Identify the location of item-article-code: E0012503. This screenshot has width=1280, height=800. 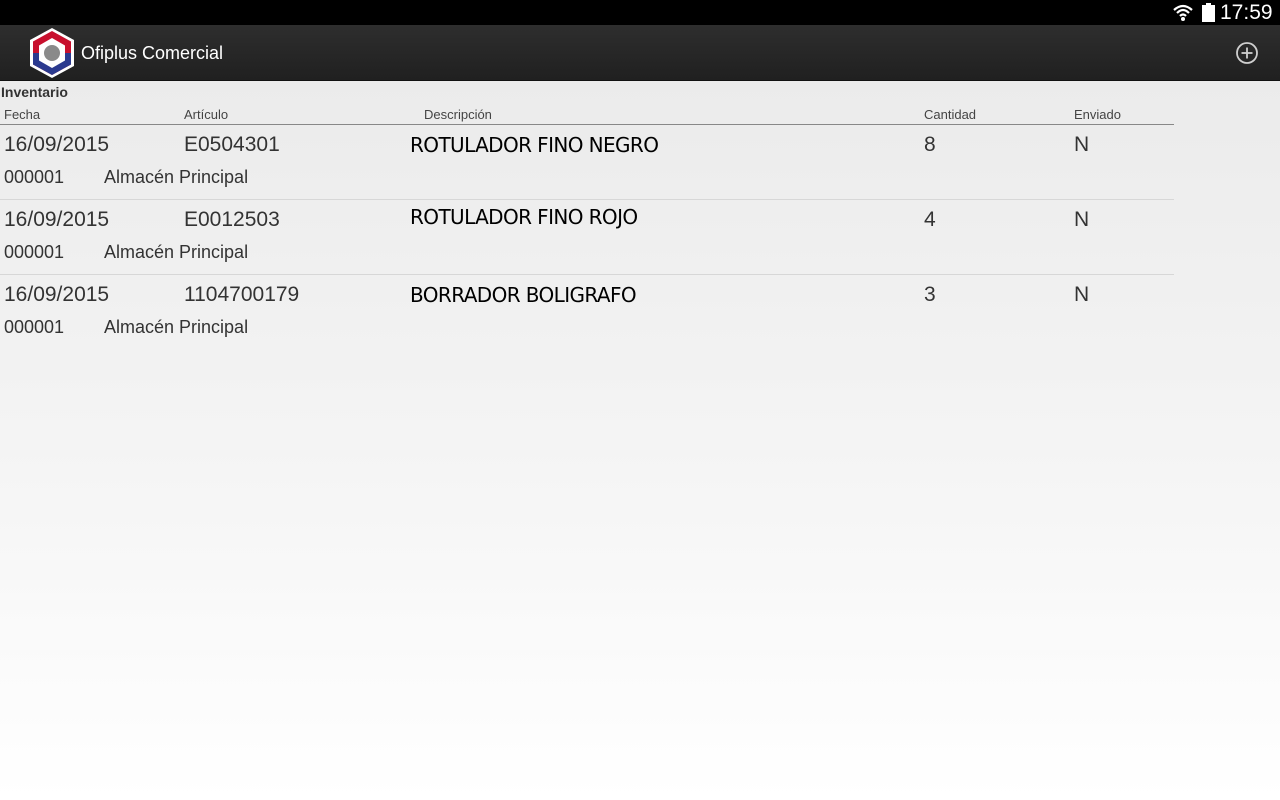
(232, 219).